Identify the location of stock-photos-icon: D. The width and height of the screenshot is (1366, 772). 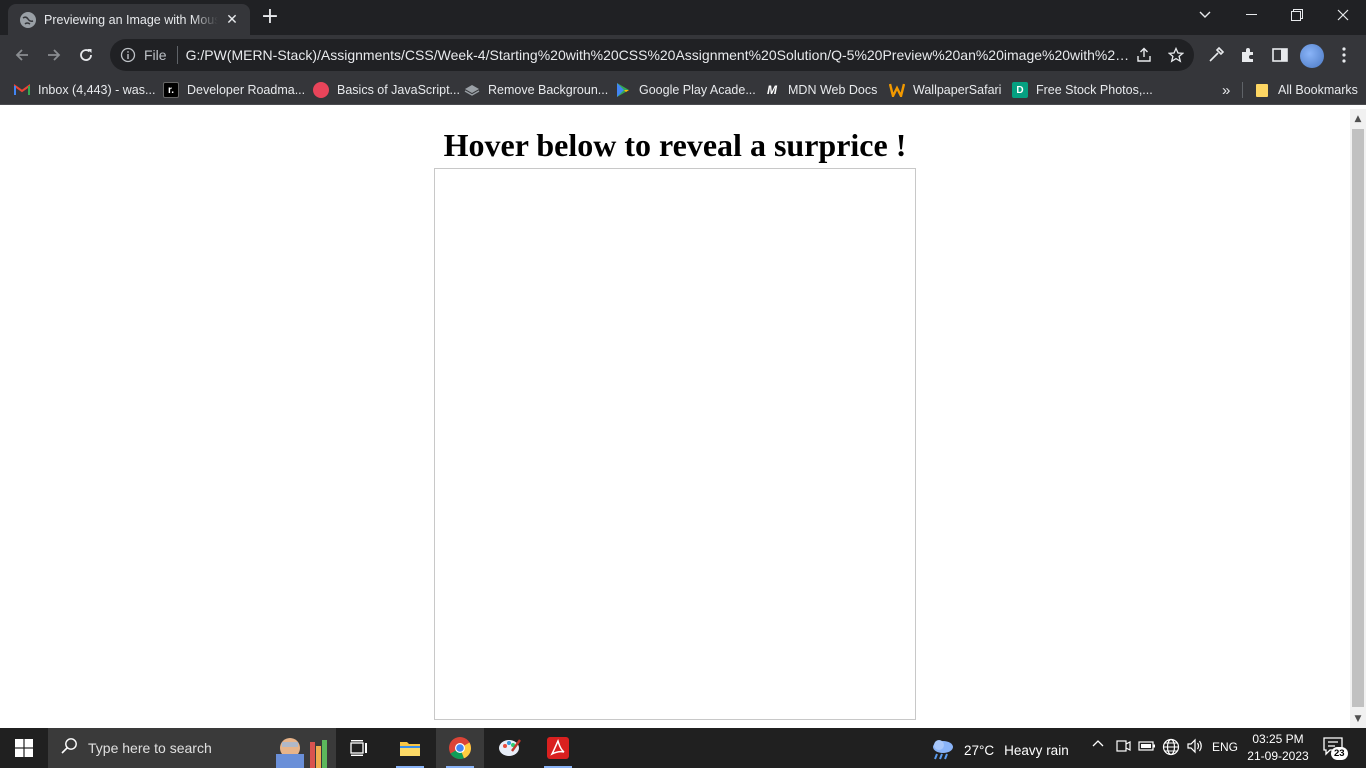
(1020, 90).